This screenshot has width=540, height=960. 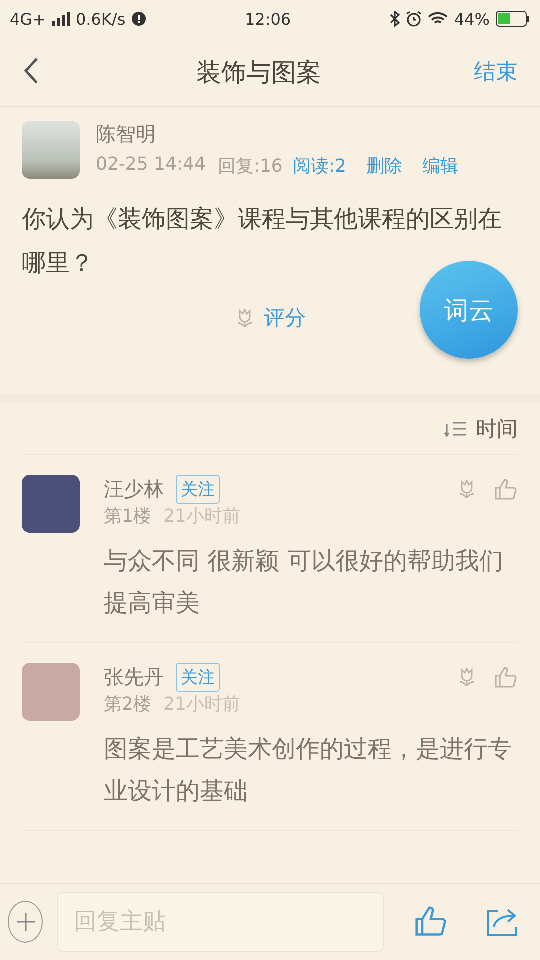 What do you see at coordinates (259, 72) in the screenshot?
I see `page-title: 装饰与图案` at bounding box center [259, 72].